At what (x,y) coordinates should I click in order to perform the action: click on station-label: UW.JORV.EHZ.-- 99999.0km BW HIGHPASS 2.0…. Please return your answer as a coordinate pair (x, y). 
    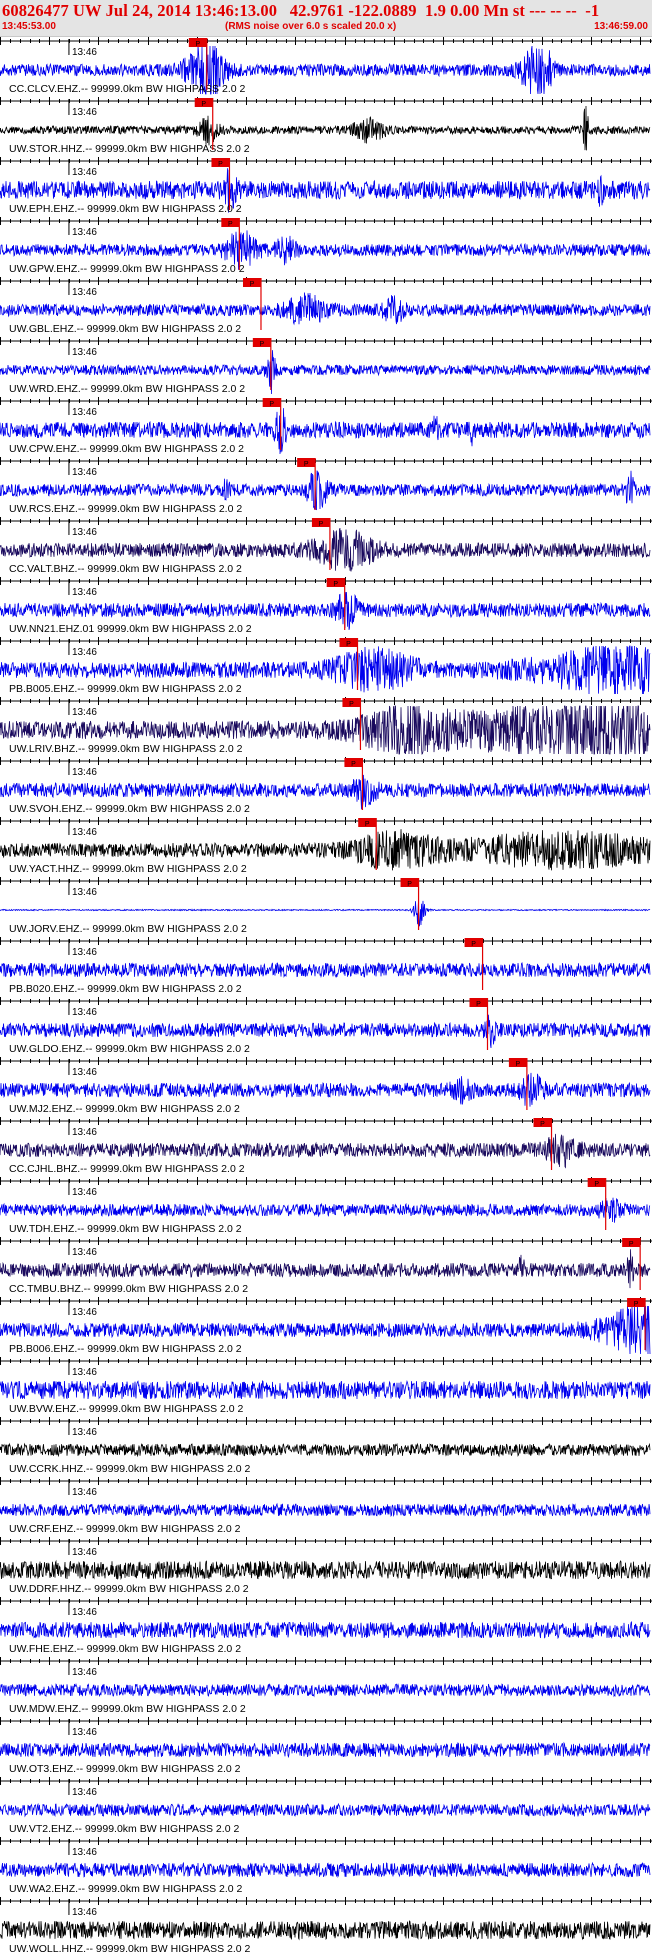
    Looking at the image, I should click on (128, 929).